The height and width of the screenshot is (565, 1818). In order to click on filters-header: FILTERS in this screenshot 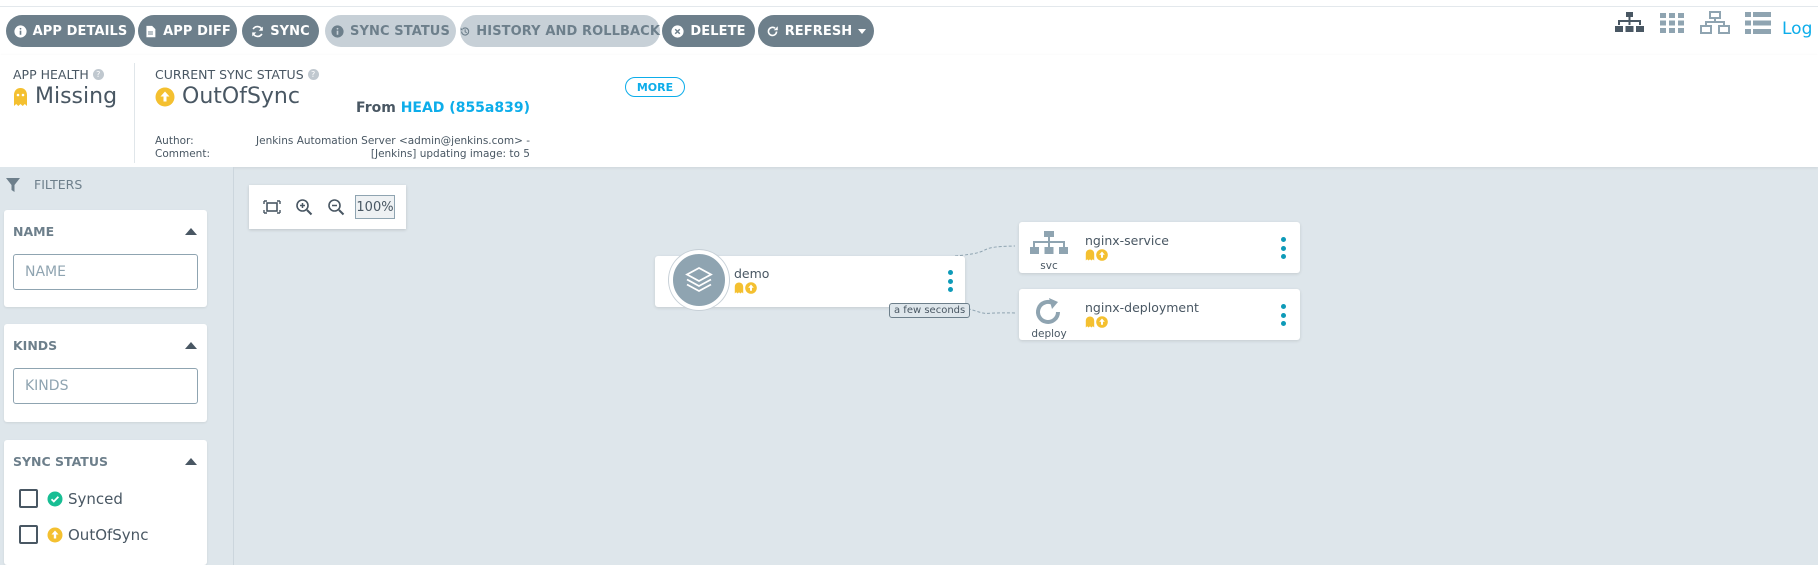, I will do `click(44, 184)`.